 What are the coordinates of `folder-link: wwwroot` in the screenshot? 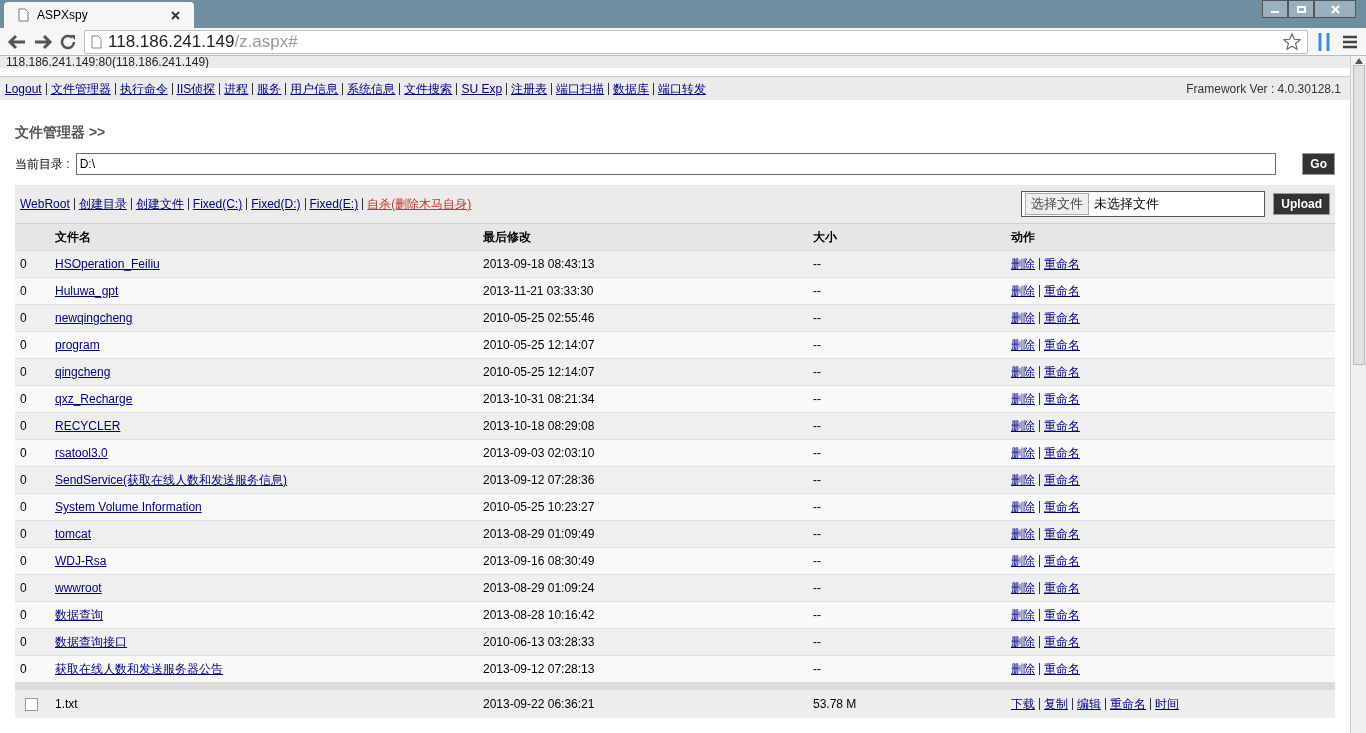 It's located at (78, 588).